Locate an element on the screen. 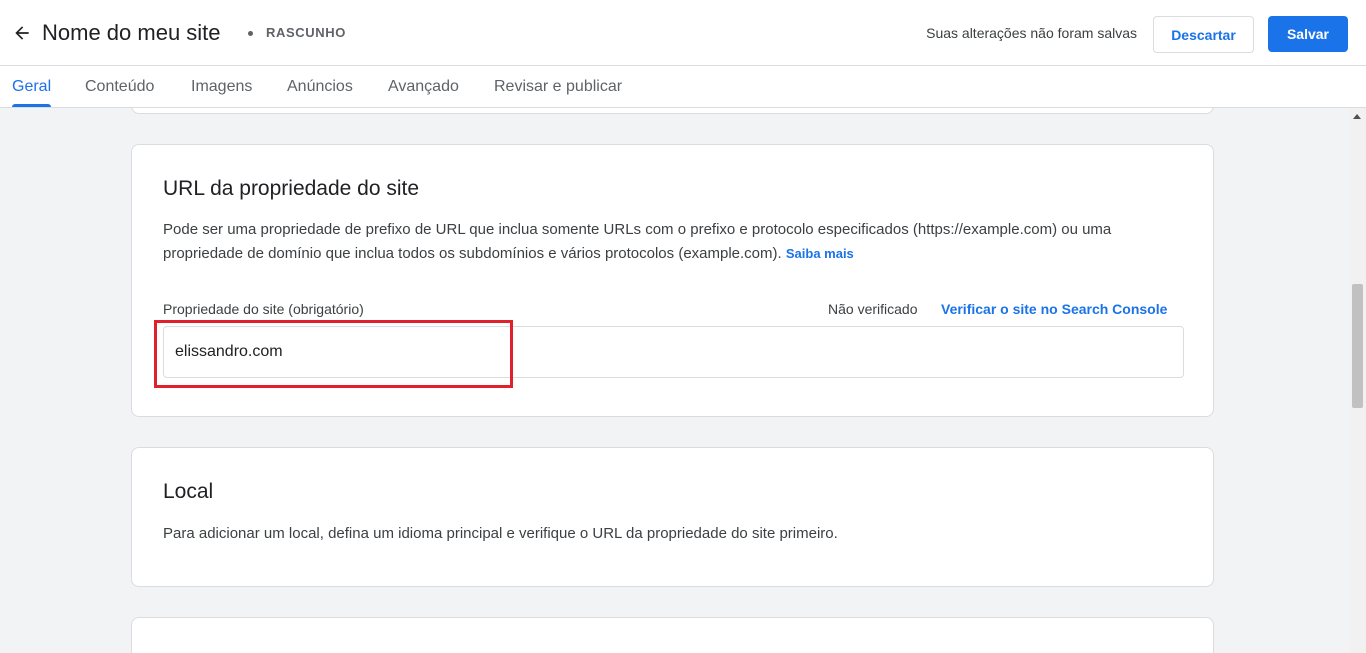 This screenshot has height=653, width=1366. local-title: Local is located at coordinates (188, 491).